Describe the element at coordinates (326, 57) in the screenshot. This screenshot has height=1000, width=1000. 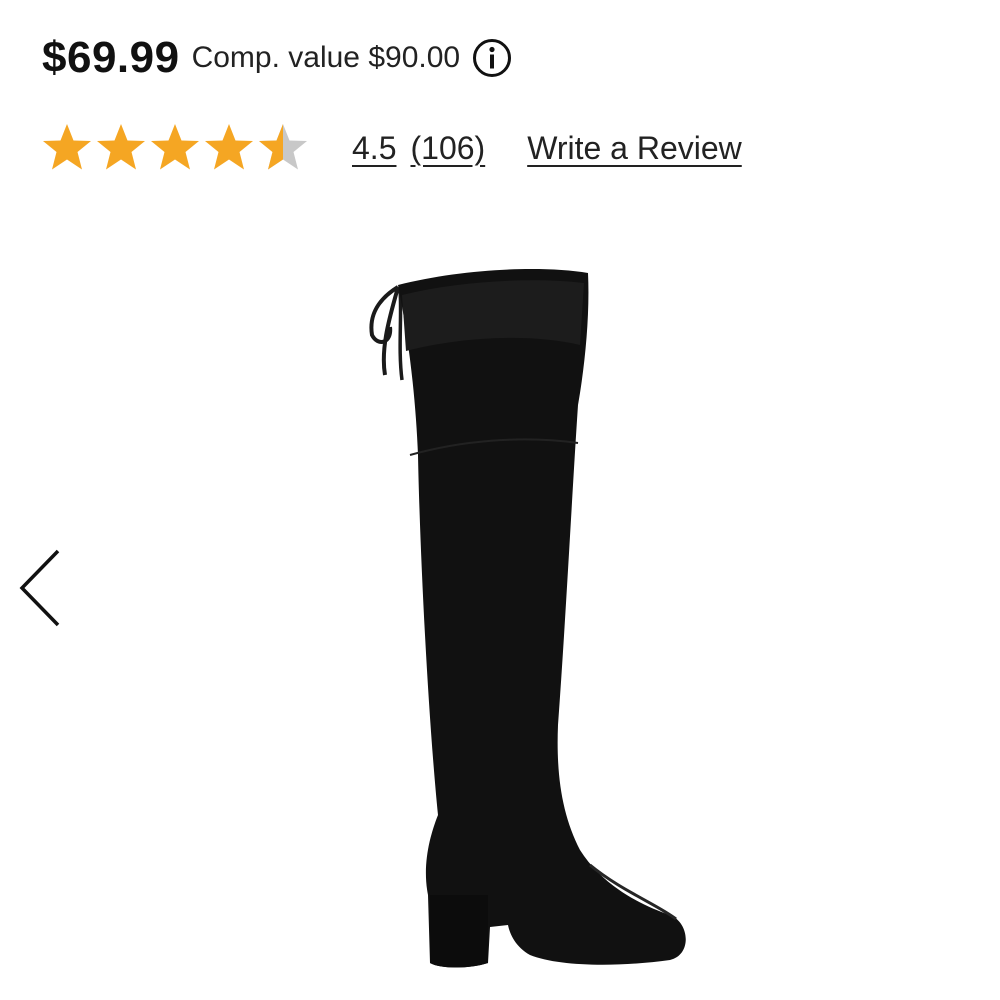
I see `comp-value: Comp. value $90.00` at that location.